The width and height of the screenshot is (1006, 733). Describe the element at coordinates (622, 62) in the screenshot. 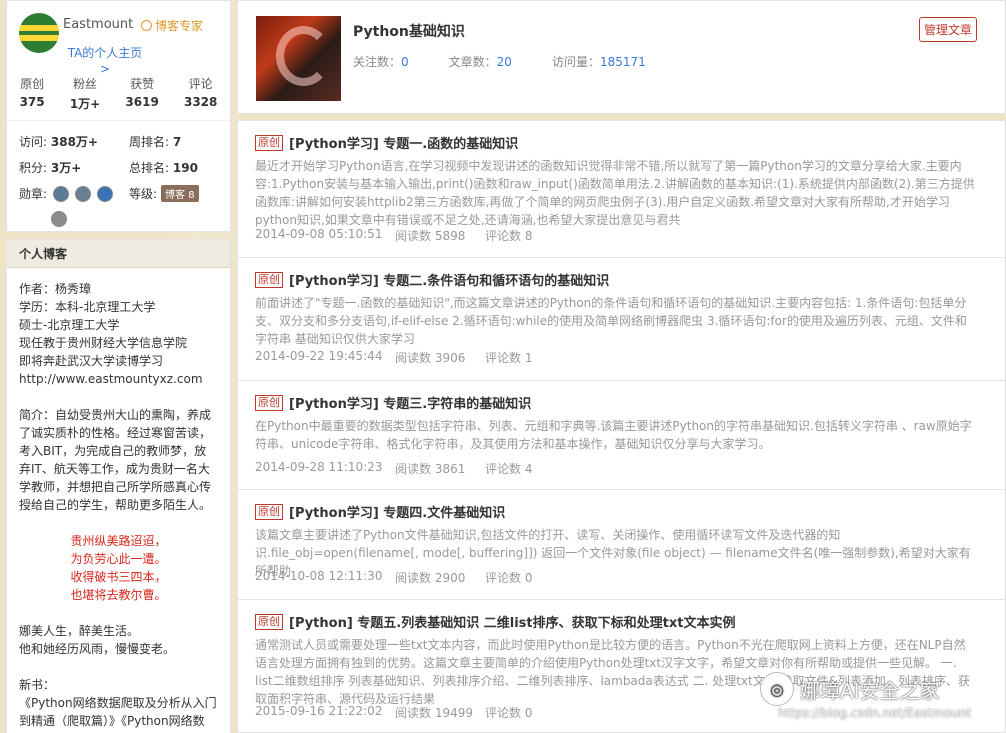

I see `view-count: 185171` at that location.